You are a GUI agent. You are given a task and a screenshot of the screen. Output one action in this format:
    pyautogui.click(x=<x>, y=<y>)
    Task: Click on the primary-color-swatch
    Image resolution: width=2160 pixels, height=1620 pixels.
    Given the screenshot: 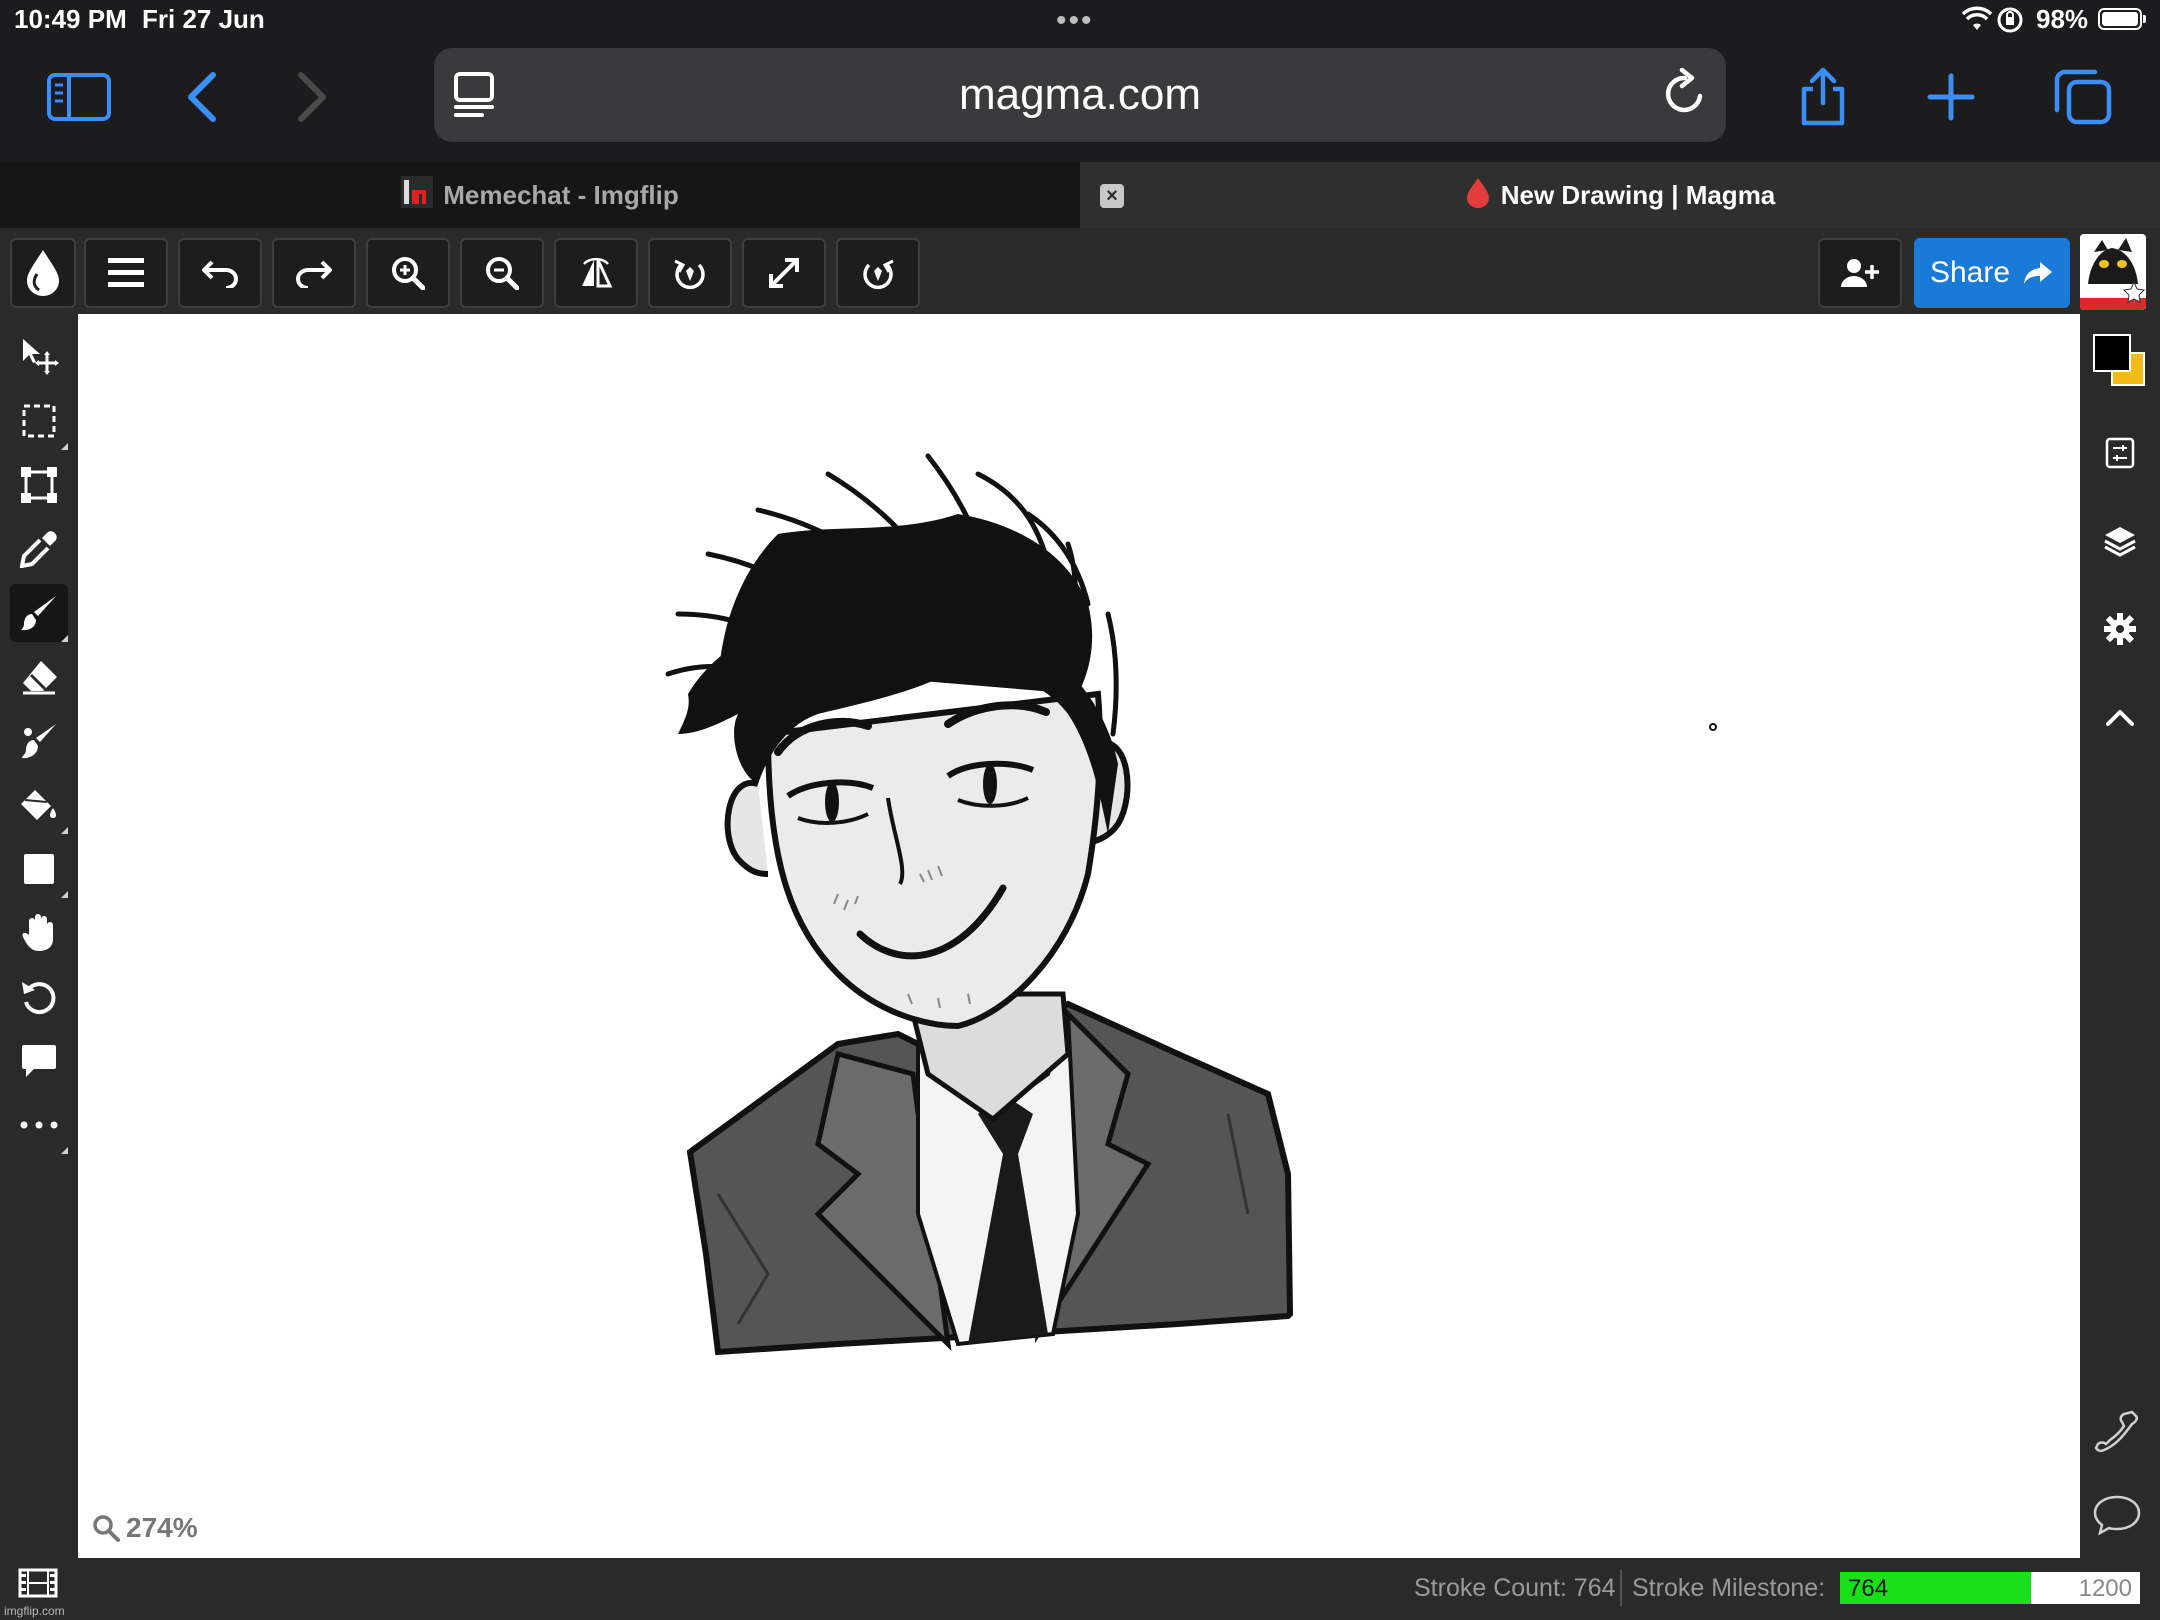 What is the action you would take?
    pyautogui.click(x=2112, y=353)
    